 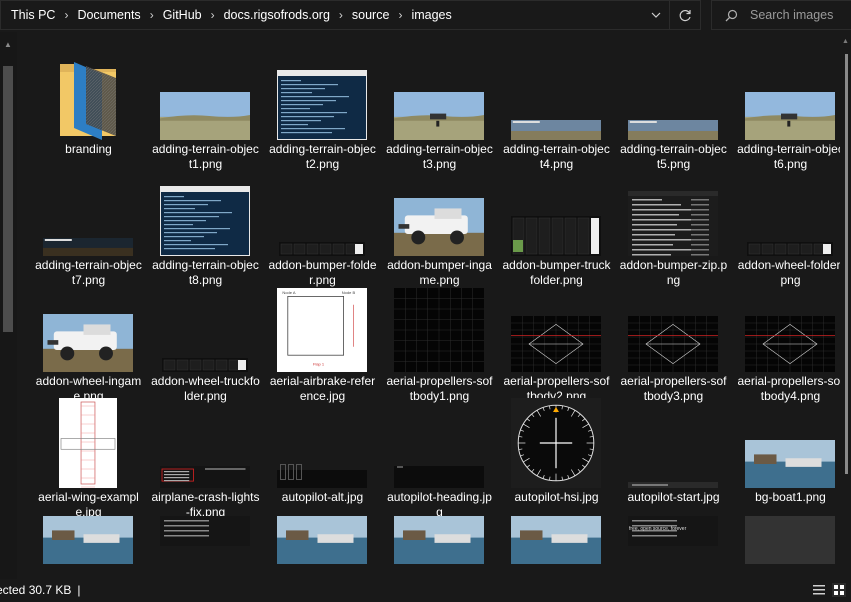 I want to click on folder-item: branding, so click(x=88, y=106).